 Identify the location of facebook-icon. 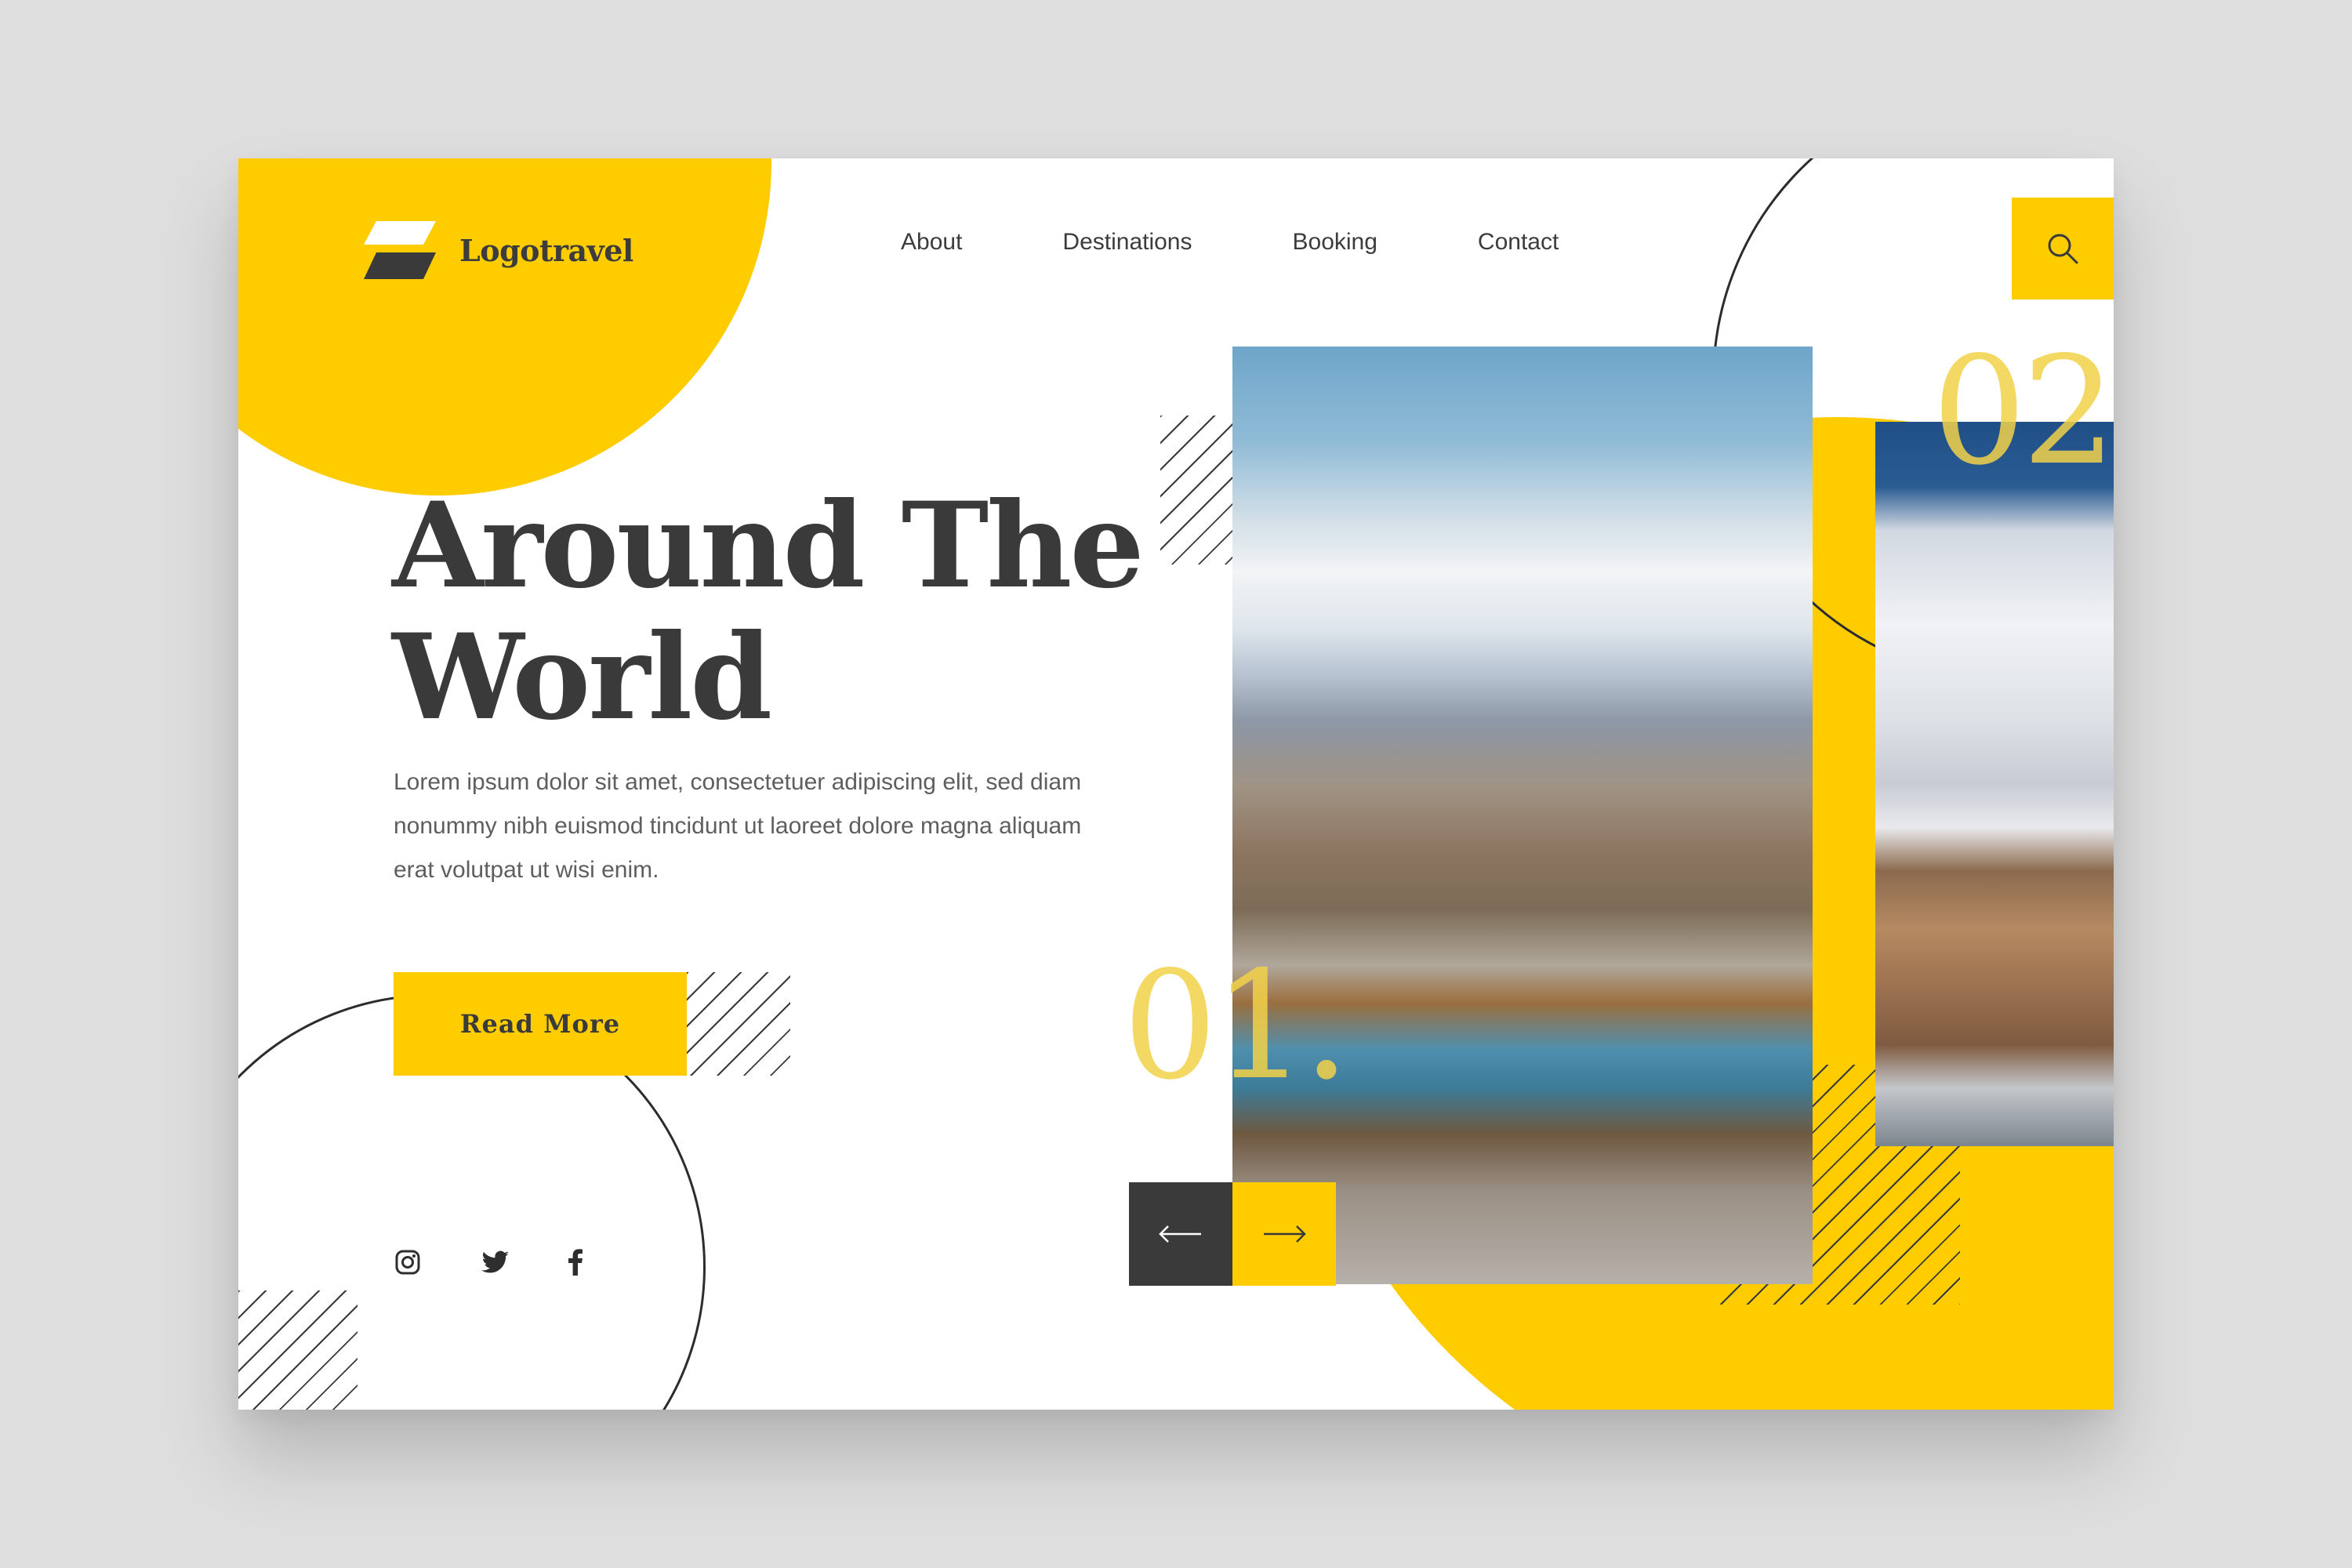
(575, 1262).